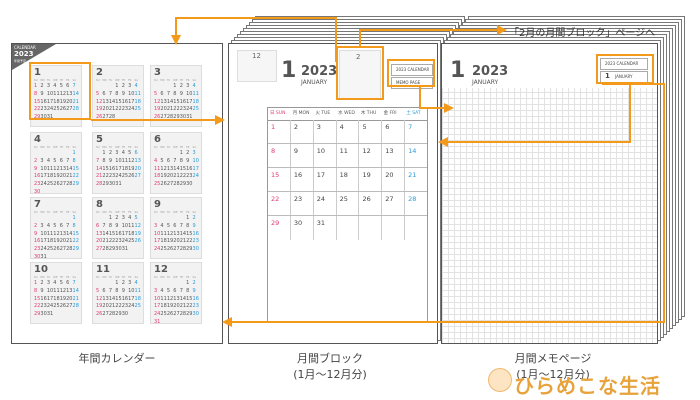 The width and height of the screenshot is (700, 400). What do you see at coordinates (416, 155) in the screenshot?
I see `calendar-day-cell: 14` at bounding box center [416, 155].